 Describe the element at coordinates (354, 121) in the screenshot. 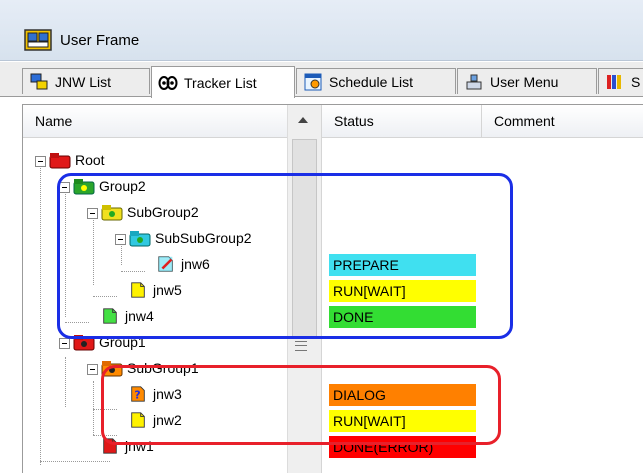

I see `column-header-status-label: Status` at that location.